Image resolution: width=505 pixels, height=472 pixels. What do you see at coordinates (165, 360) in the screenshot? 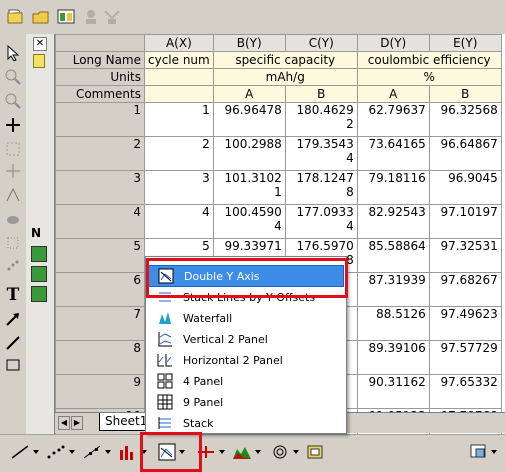
I see `horizontal-2-panel-icon` at bounding box center [165, 360].